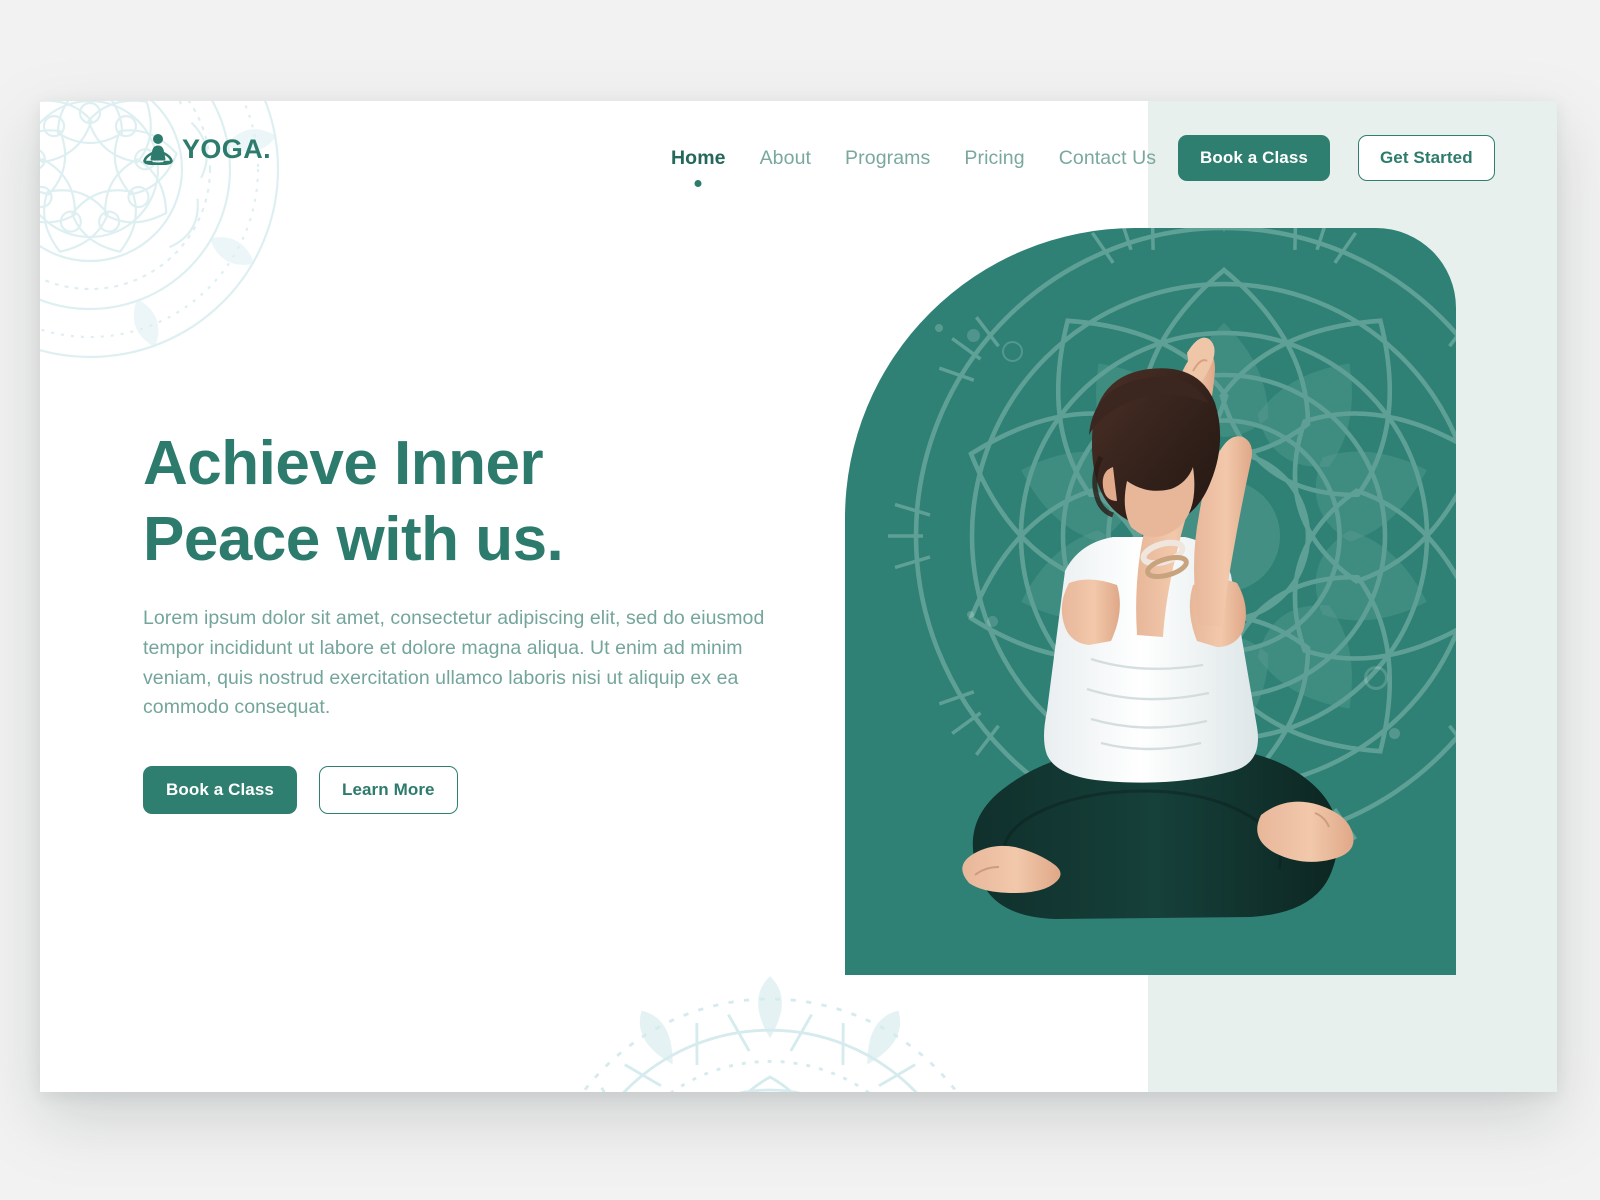 The image size is (1600, 1200). I want to click on brand-name: YOGA., so click(227, 148).